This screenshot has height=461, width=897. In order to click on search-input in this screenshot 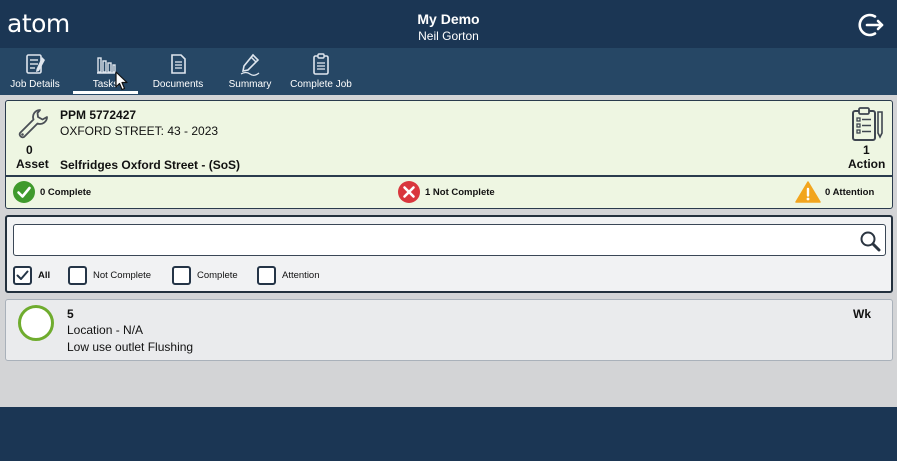, I will do `click(449, 240)`.